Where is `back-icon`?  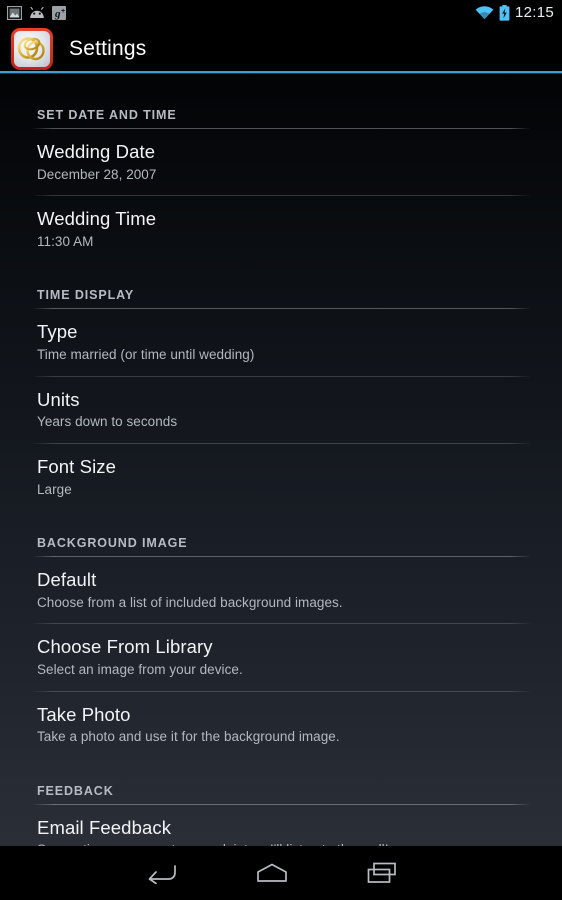
back-icon is located at coordinates (162, 874).